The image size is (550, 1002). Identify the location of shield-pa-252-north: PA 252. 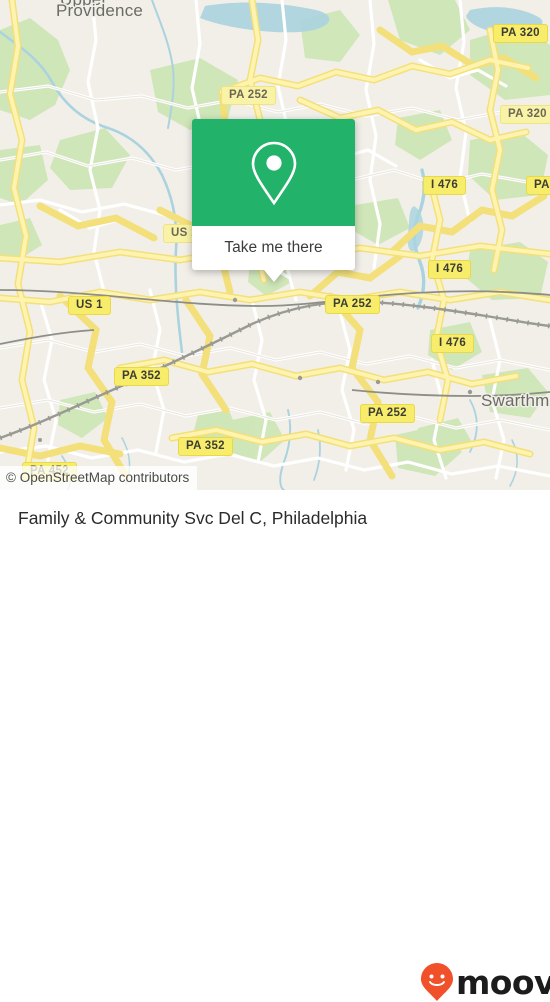
(248, 95).